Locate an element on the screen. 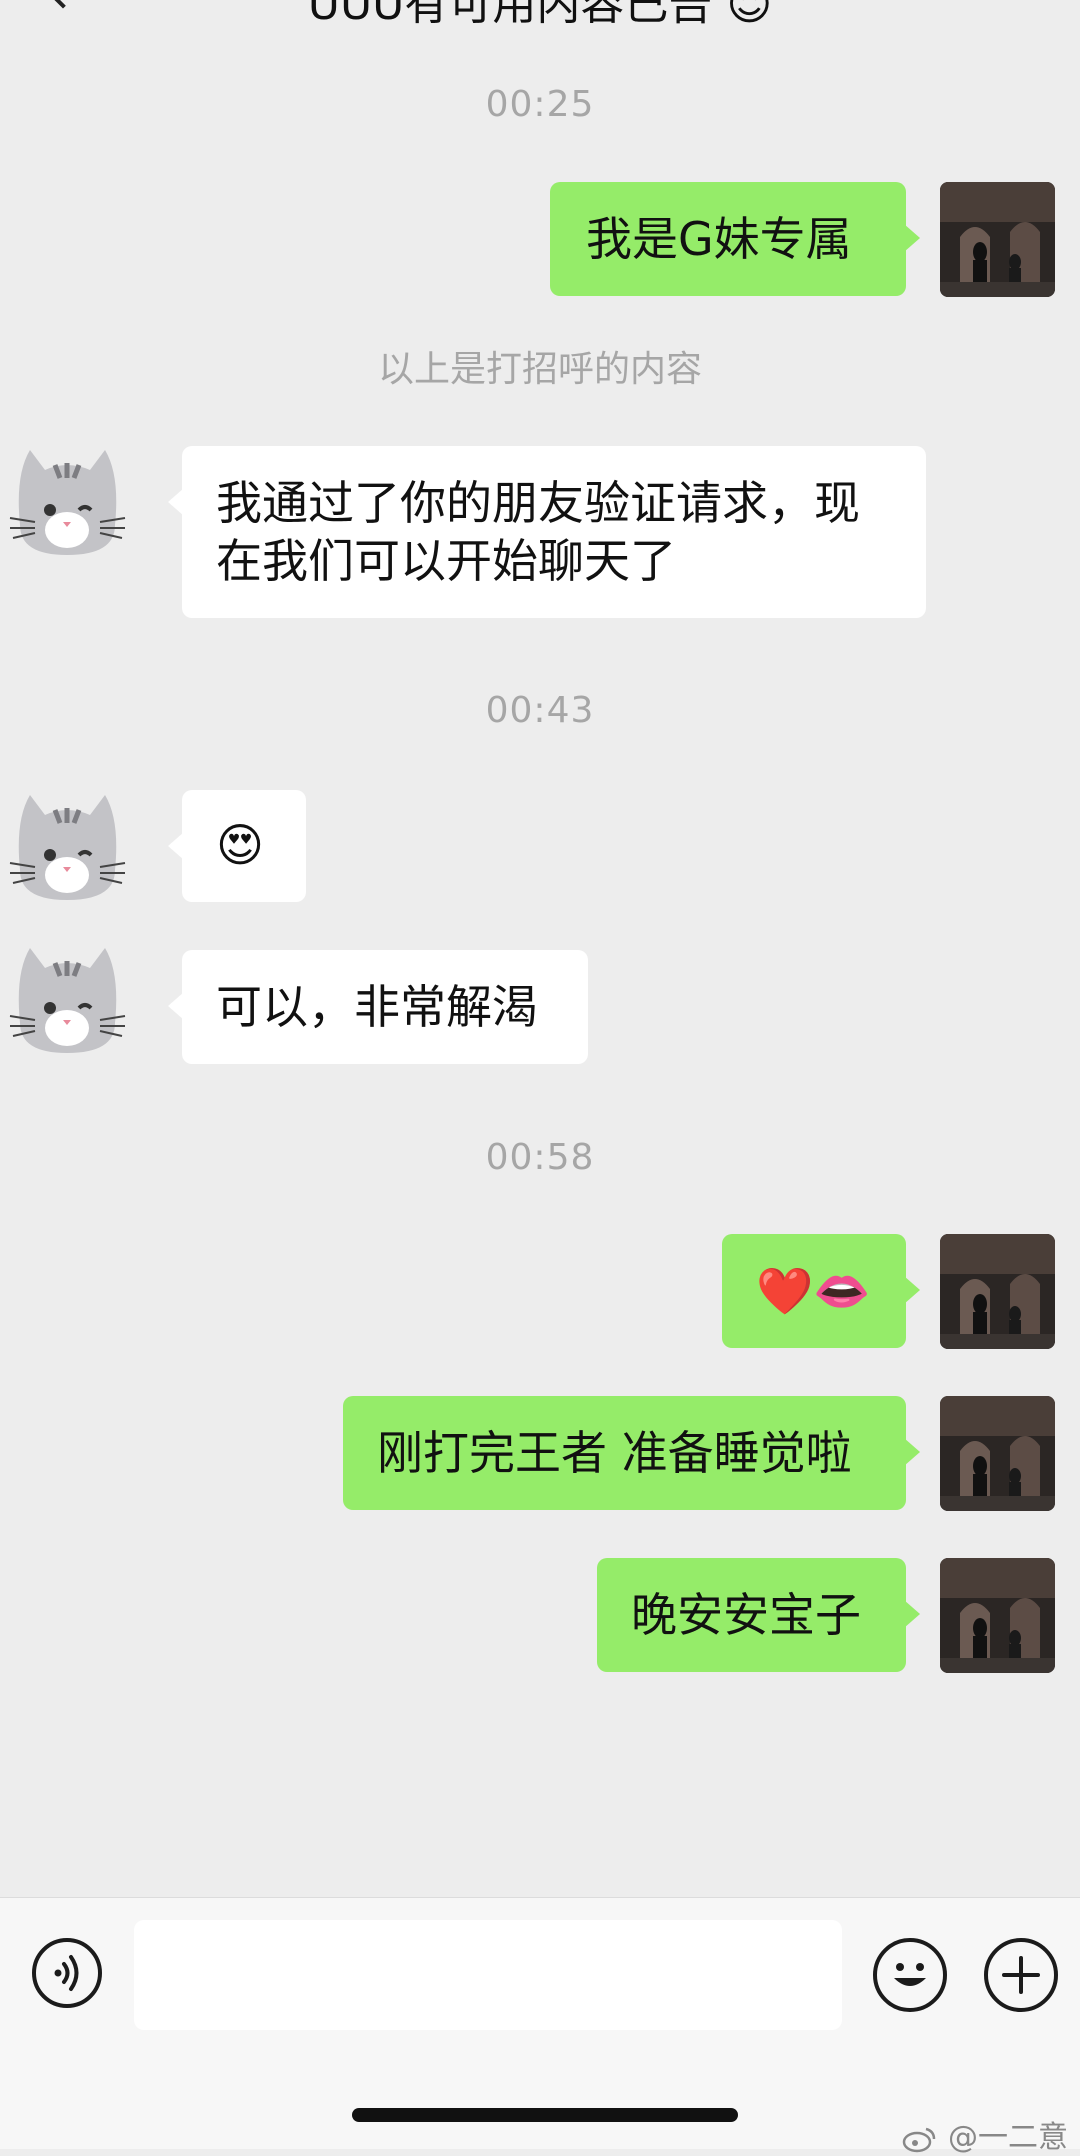 The width and height of the screenshot is (1080, 2156). plus-icon is located at coordinates (1021, 1975).